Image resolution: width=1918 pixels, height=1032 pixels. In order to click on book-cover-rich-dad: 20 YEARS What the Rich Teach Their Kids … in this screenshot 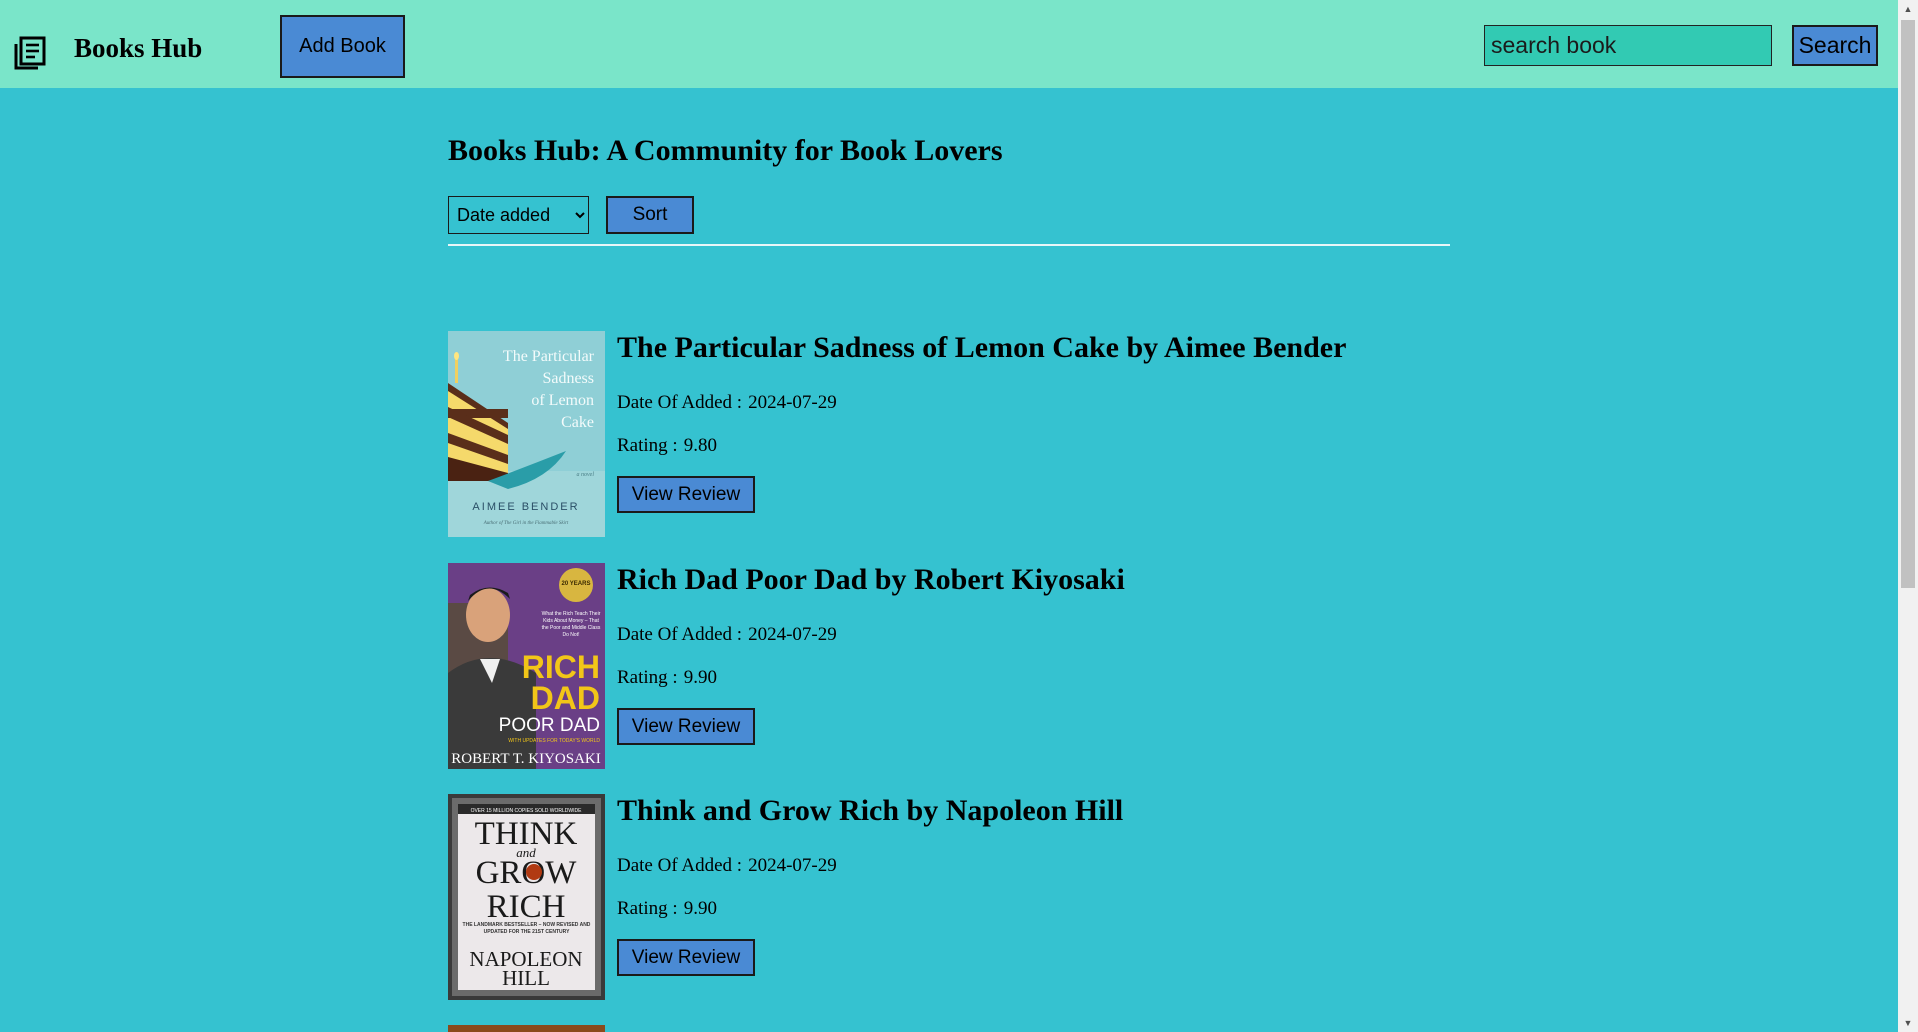, I will do `click(526, 666)`.